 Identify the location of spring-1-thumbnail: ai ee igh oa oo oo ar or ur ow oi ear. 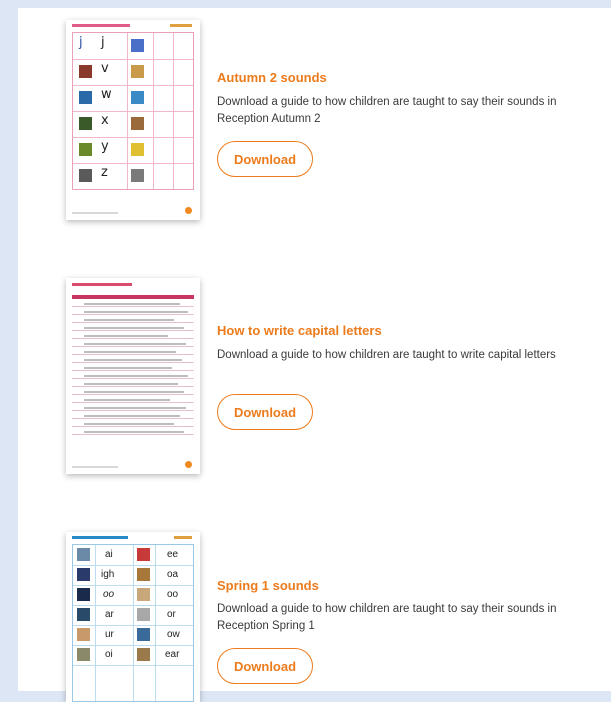
(133, 617).